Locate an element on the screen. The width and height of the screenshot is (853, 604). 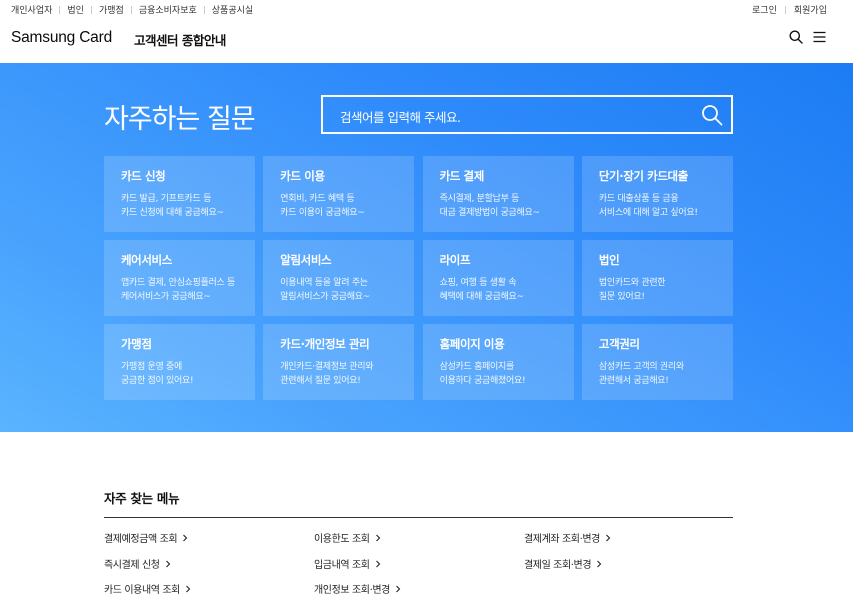
util-link-consumer-protection: 금융소비자보호 is located at coordinates (168, 9).